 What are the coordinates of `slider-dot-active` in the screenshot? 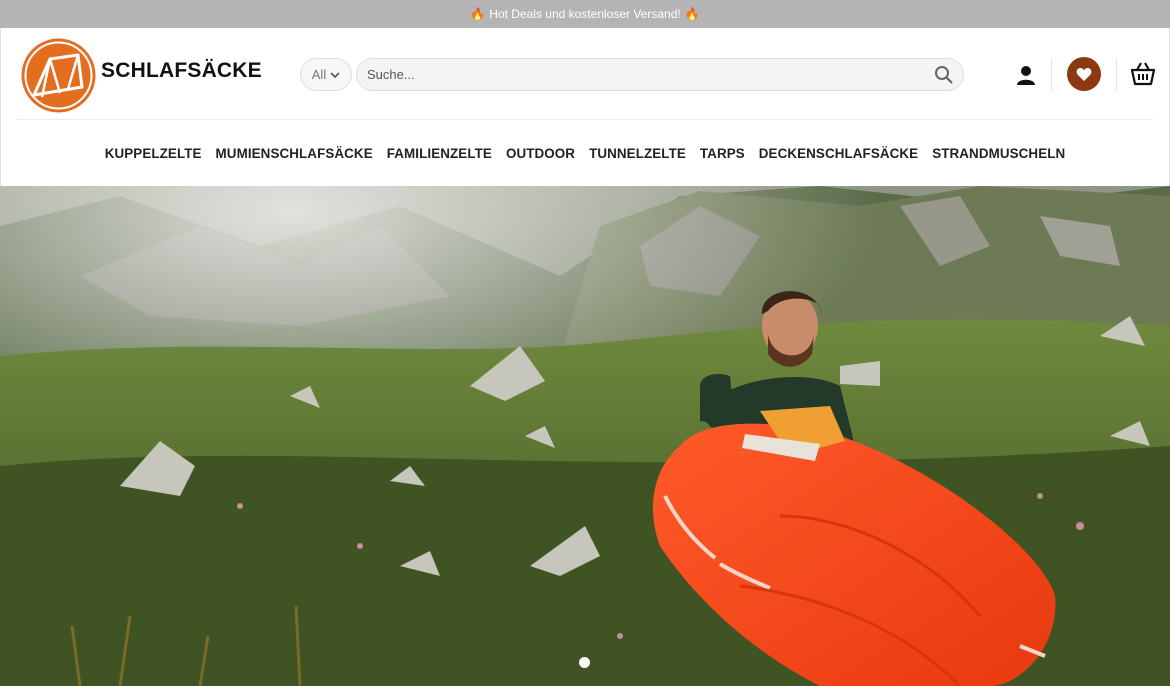 It's located at (584, 662).